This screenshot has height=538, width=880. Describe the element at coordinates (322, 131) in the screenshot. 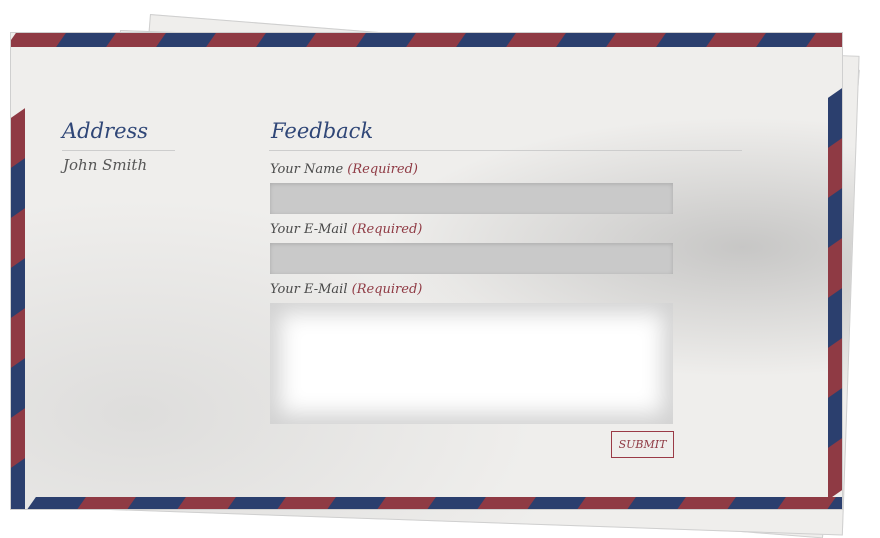

I see `feedback-heading: Feedback` at that location.